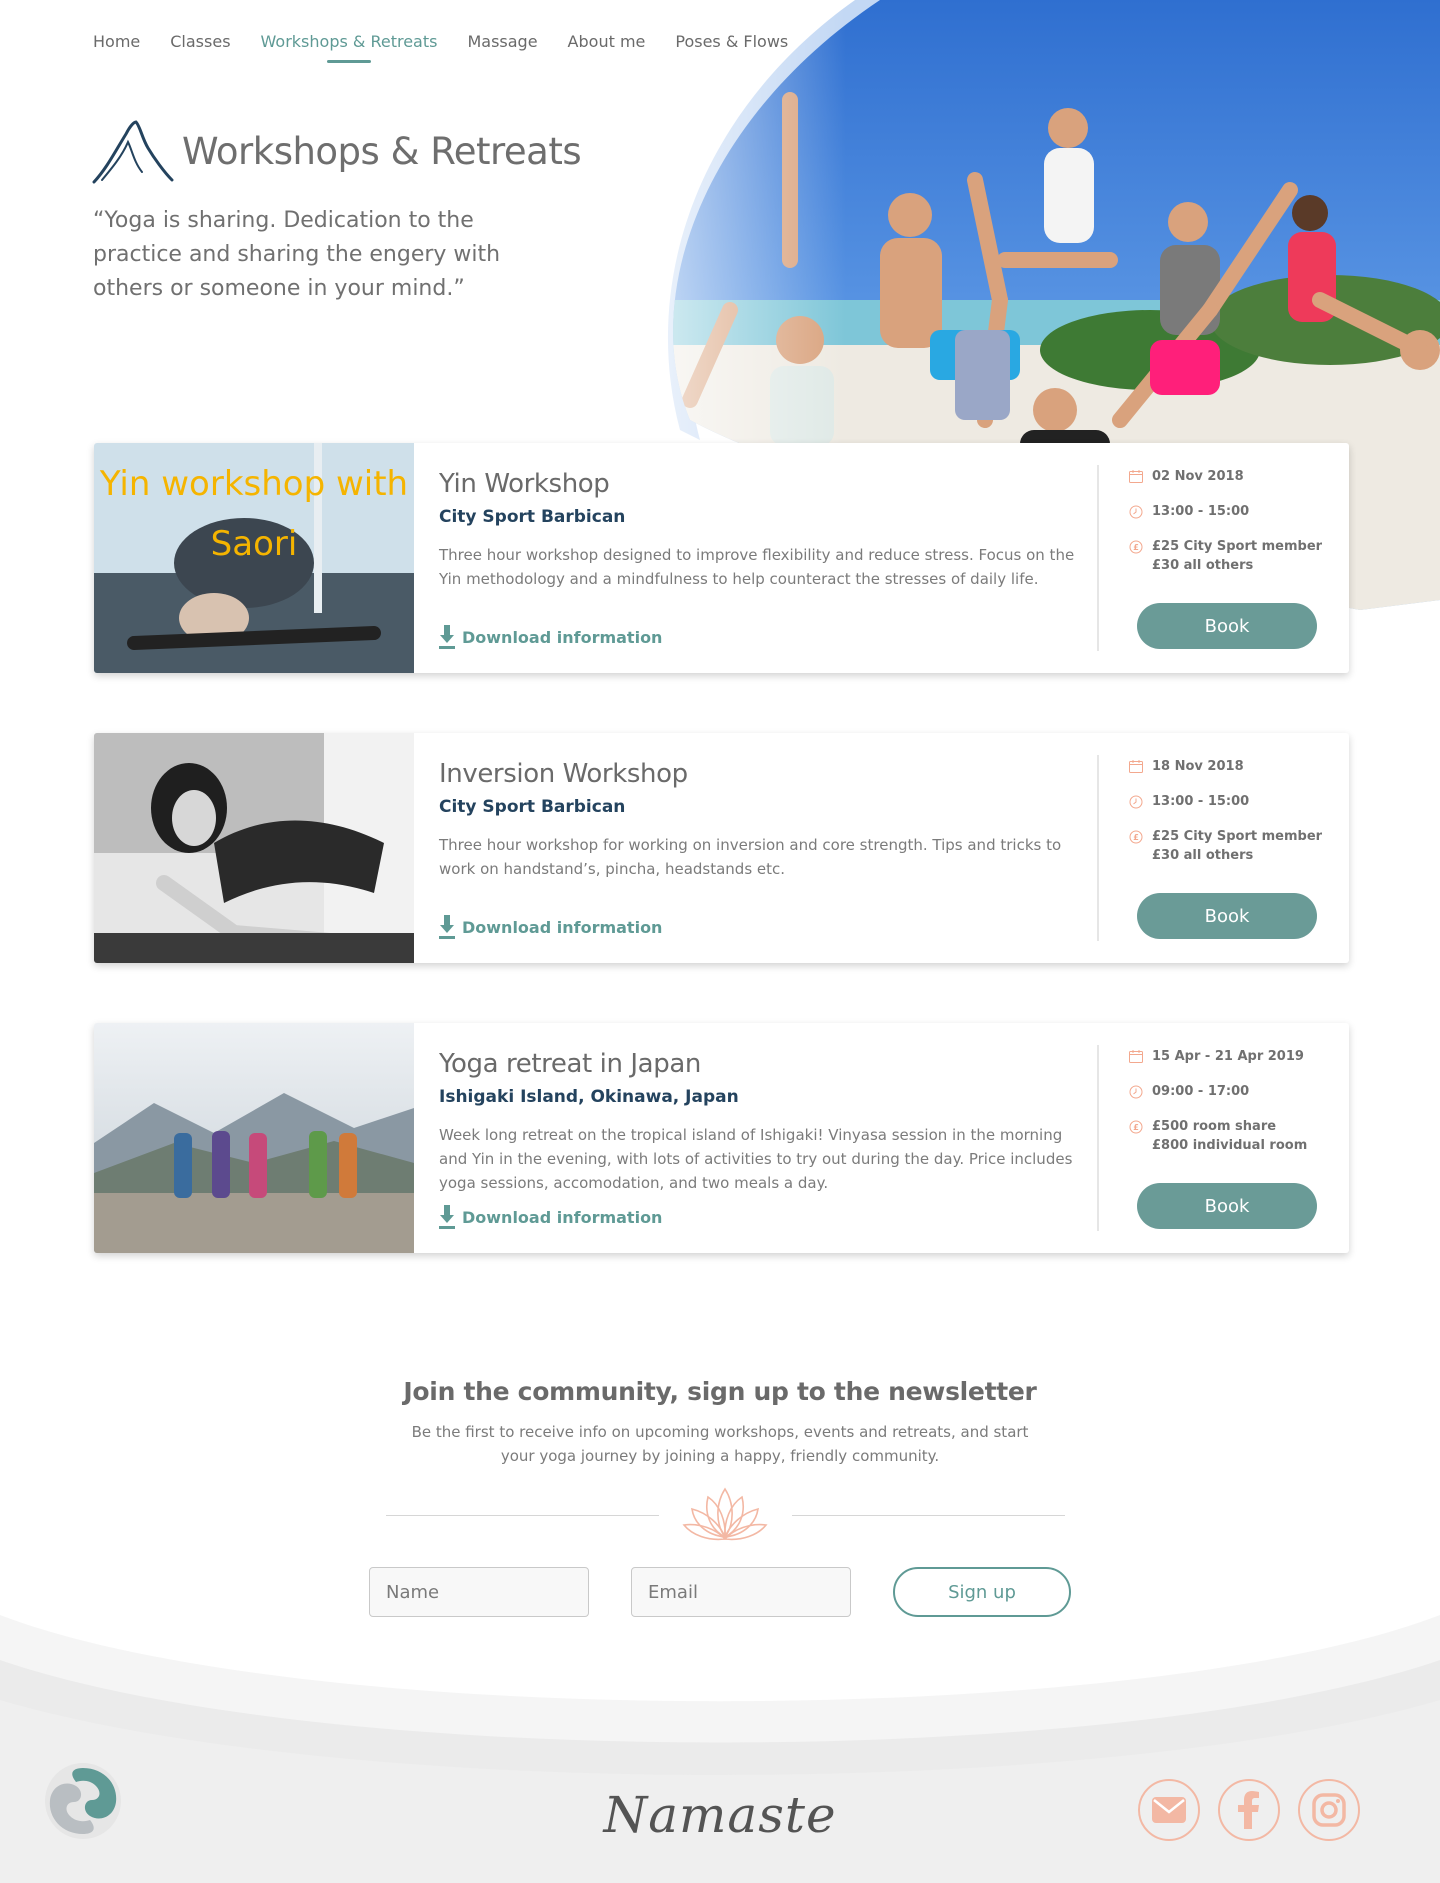  What do you see at coordinates (502, 47) in the screenshot?
I see `nav-item-massage: Massage` at bounding box center [502, 47].